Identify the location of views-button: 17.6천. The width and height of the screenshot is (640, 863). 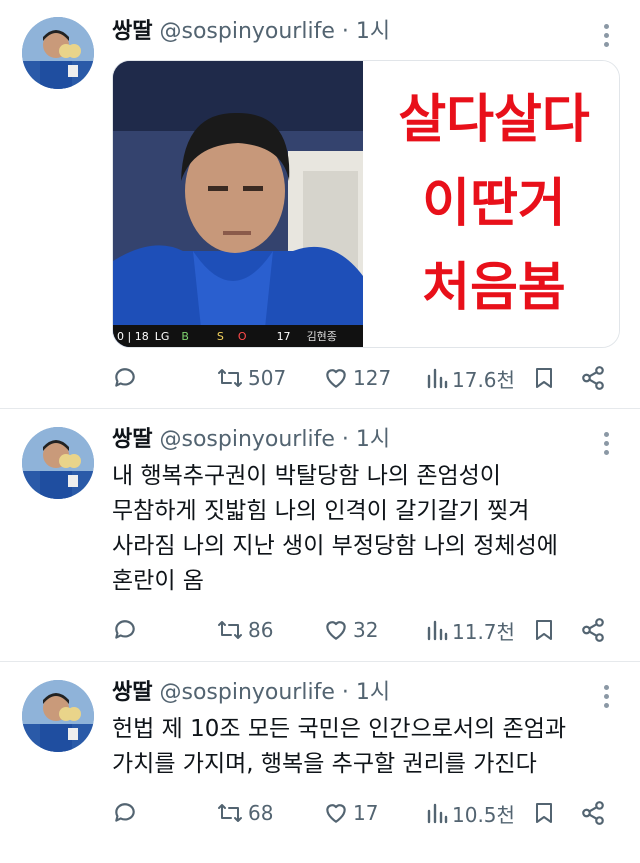
(470, 378).